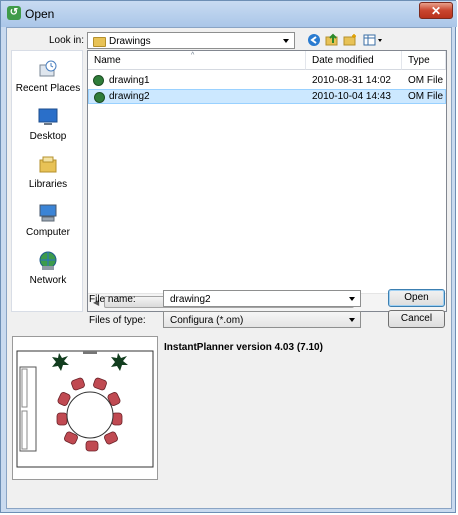 Image resolution: width=458 pixels, height=515 pixels. Describe the element at coordinates (207, 320) in the screenshot. I see `file-type-value: Configura (*.om)` at that location.